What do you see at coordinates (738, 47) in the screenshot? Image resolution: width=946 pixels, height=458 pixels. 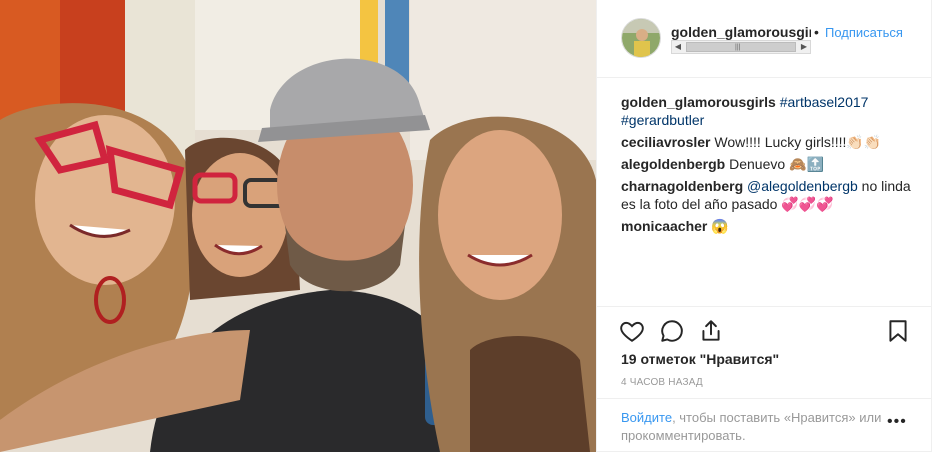 I see `scrollbar-grip: |||` at bounding box center [738, 47].